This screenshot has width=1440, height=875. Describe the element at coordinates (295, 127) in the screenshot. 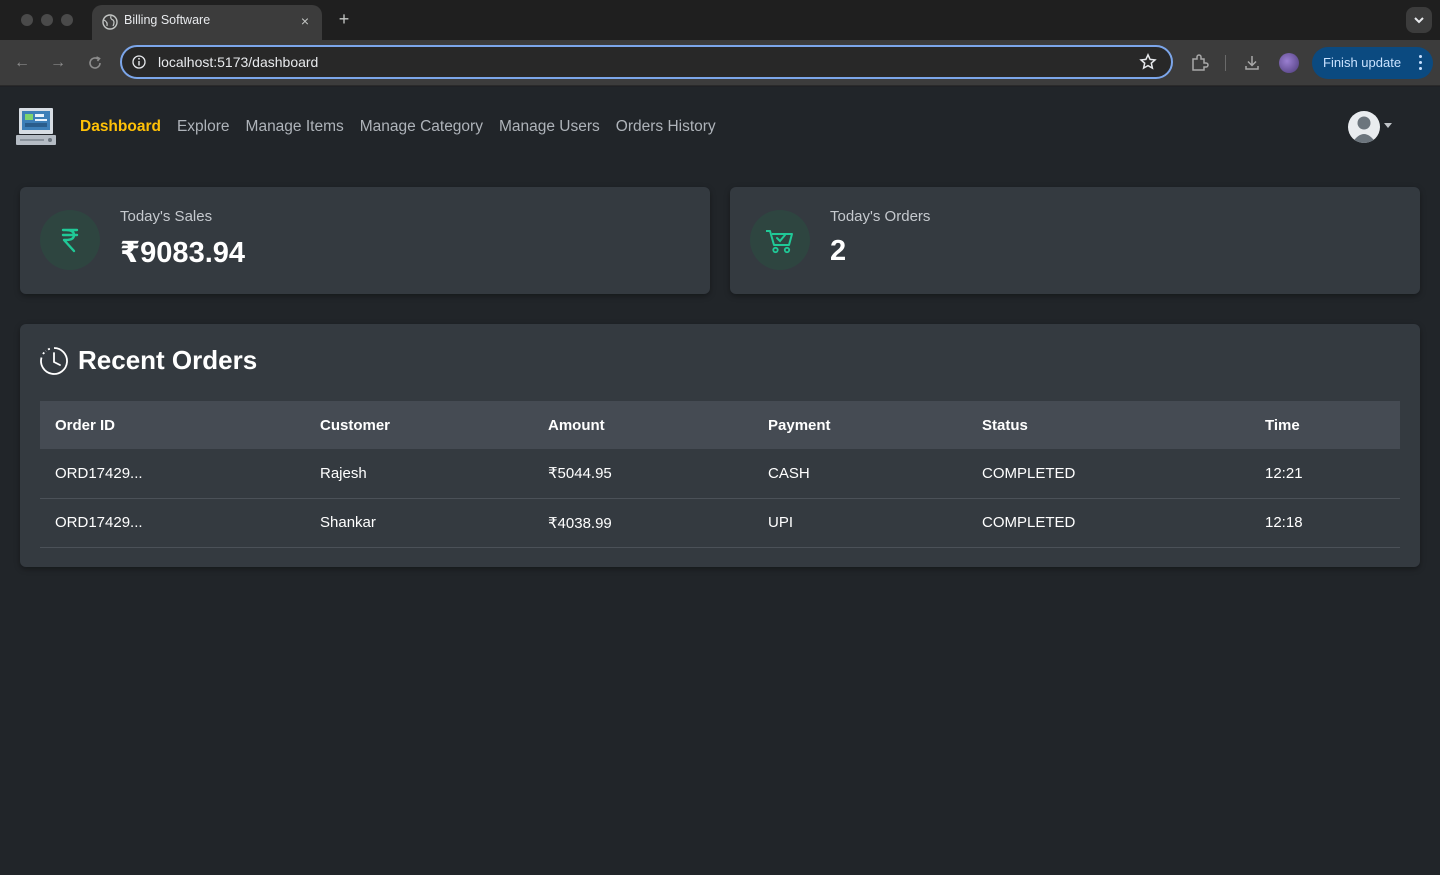

I see `nav-link-manage-items: Manage Items` at that location.